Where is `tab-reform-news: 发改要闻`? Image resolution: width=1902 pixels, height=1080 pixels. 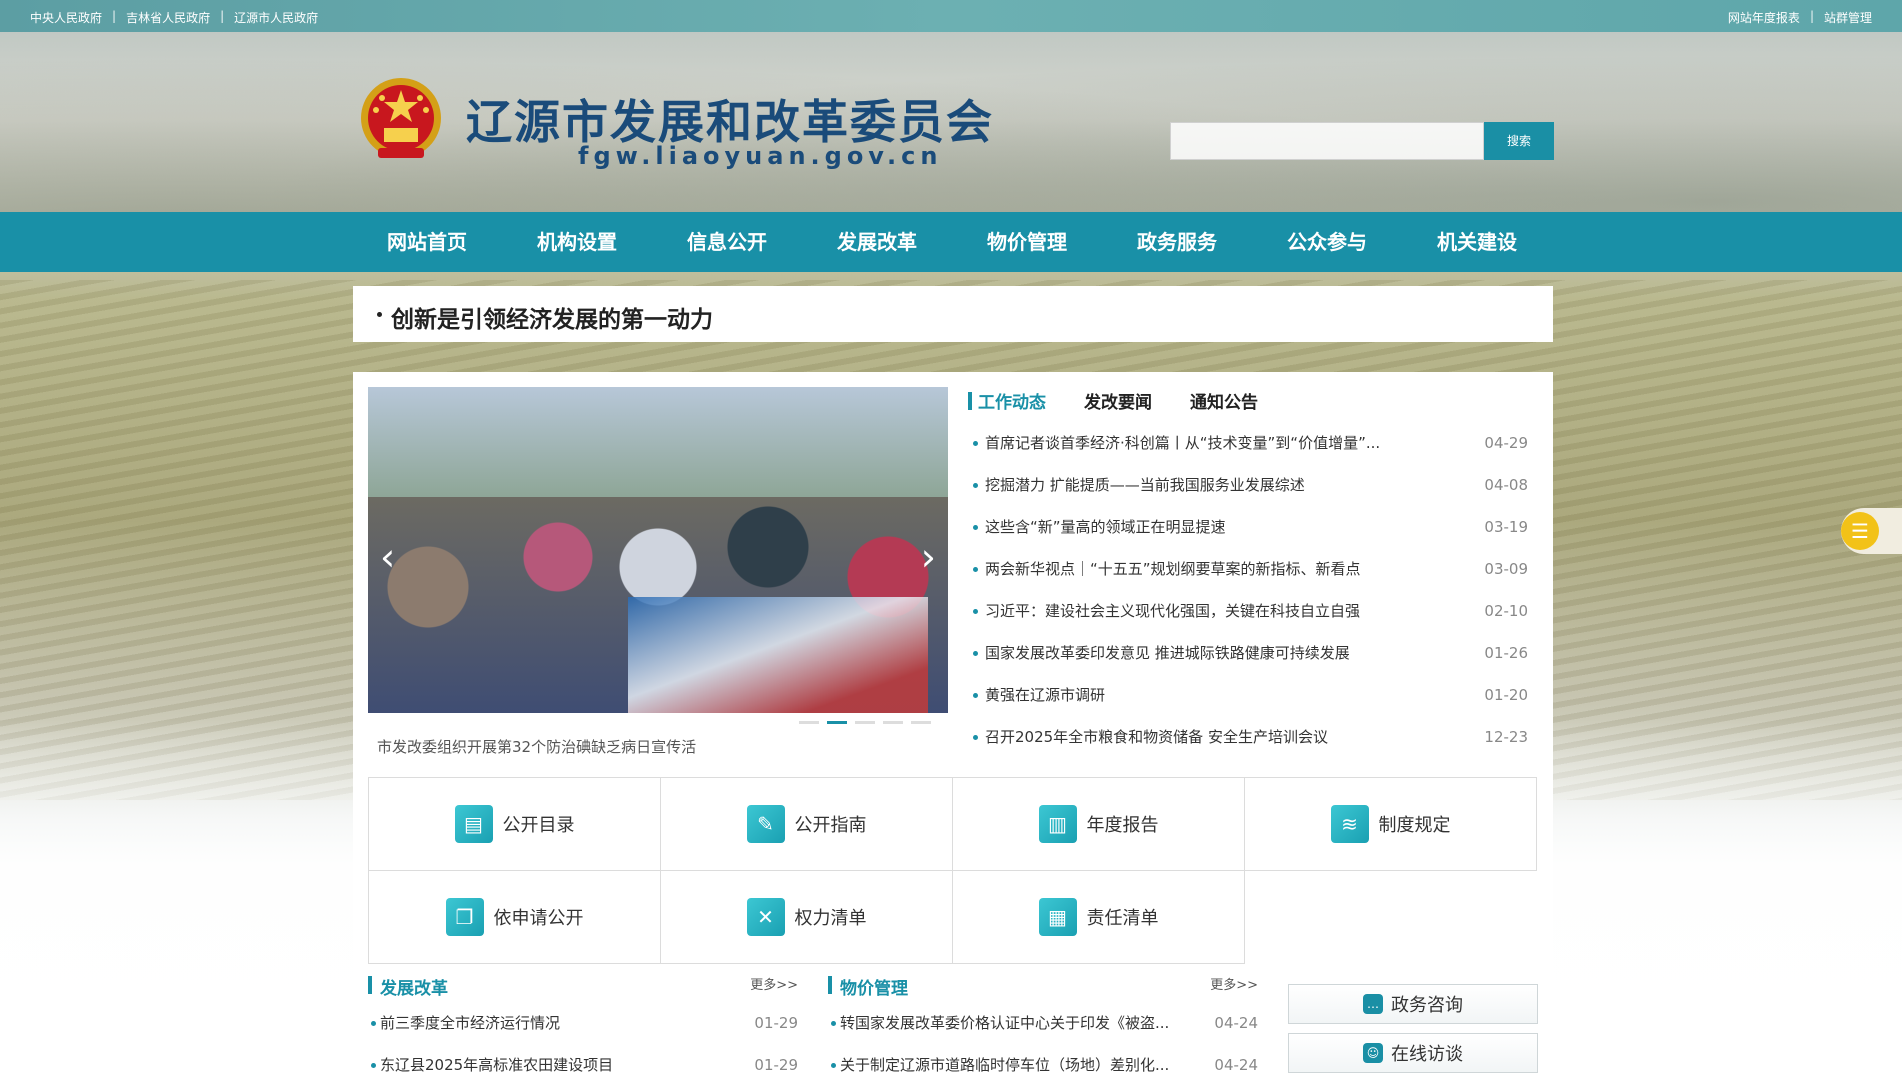
tab-reform-news: 发改要闻 is located at coordinates (1118, 400).